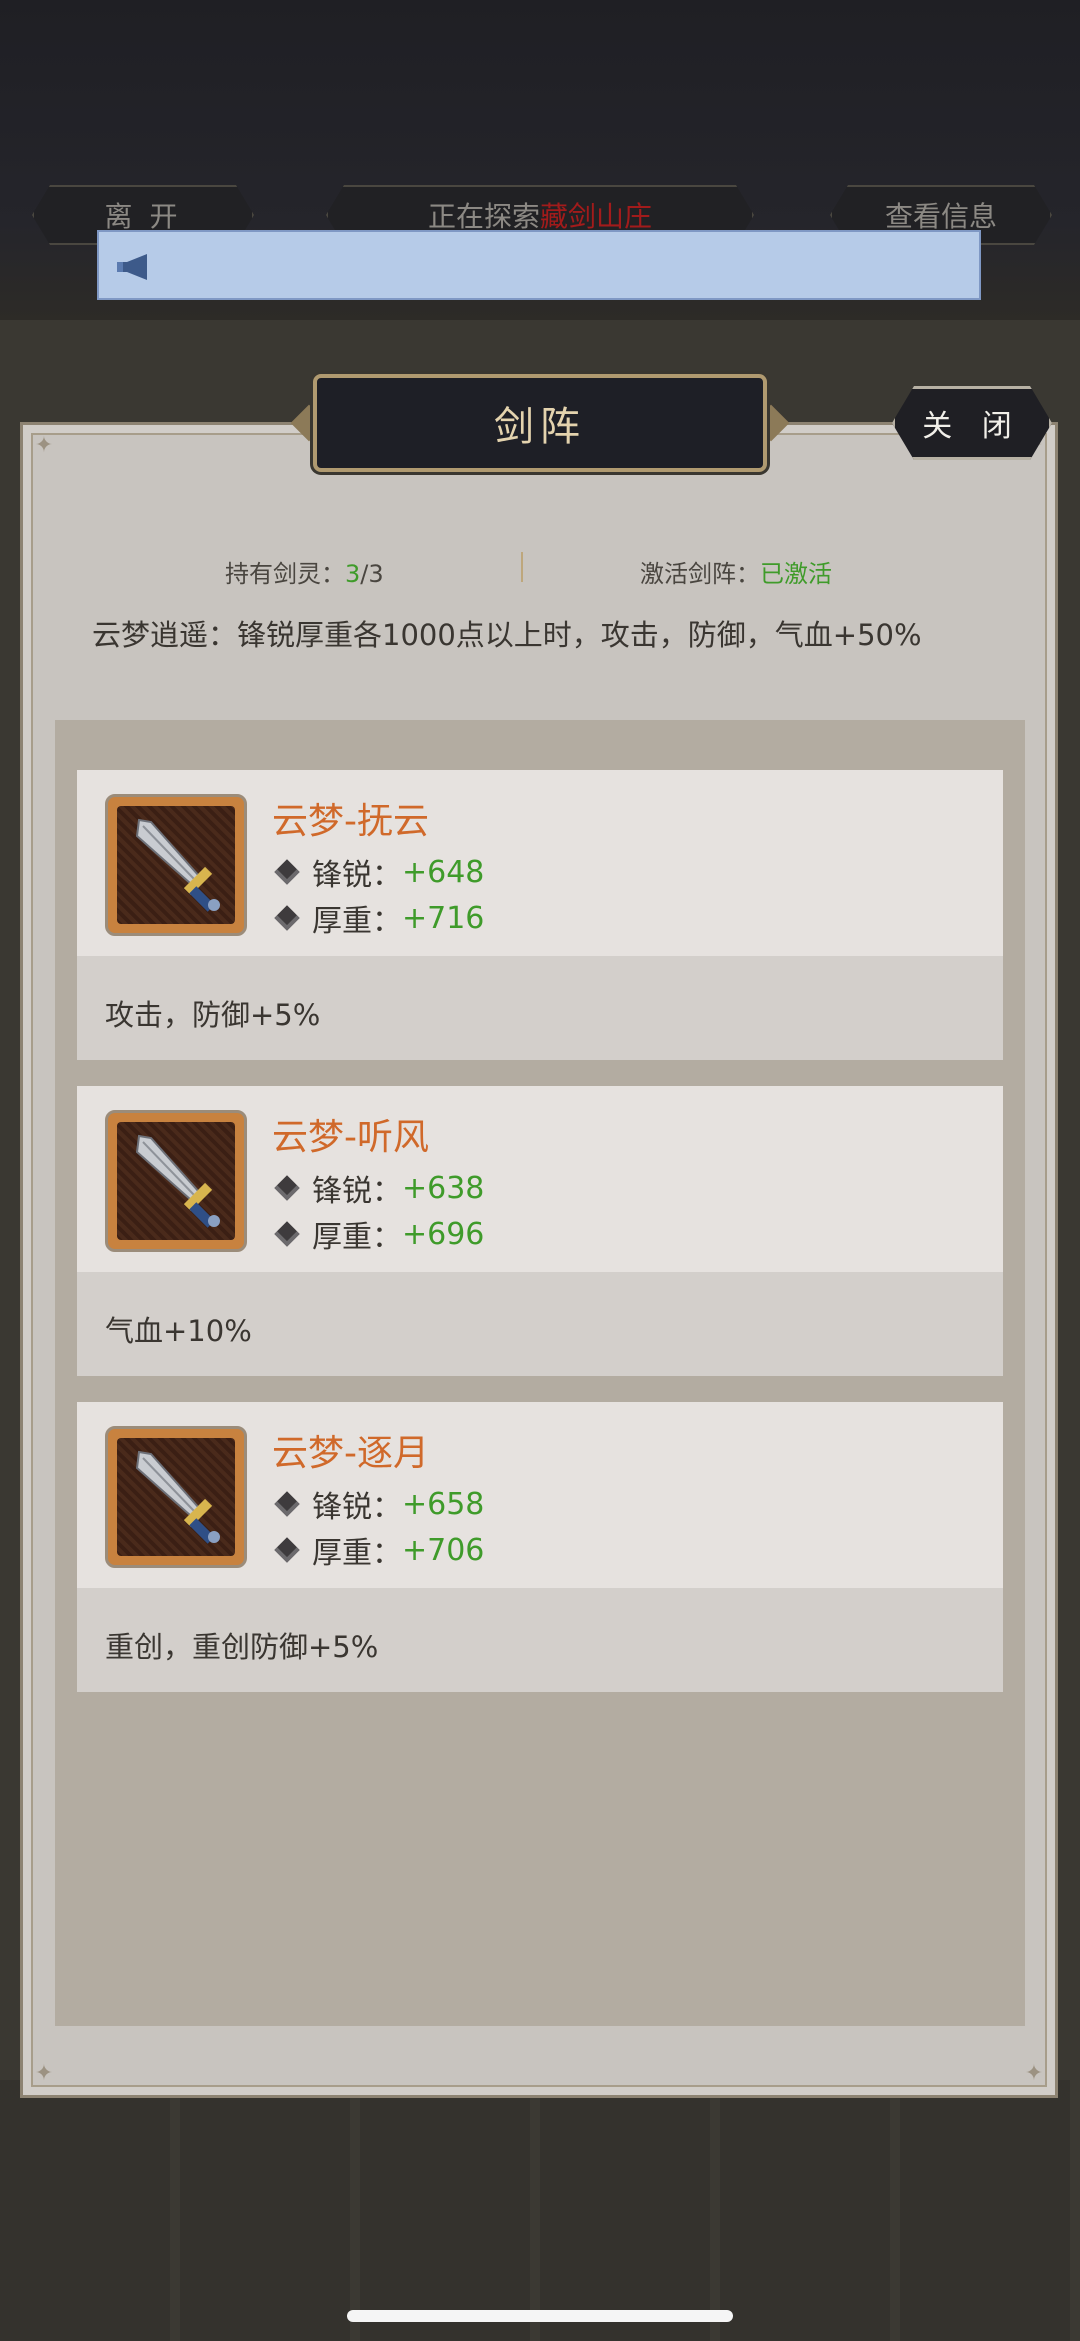 The image size is (1080, 2341). Describe the element at coordinates (285, 574) in the screenshot. I see `held-label: 持有剑灵：` at that location.